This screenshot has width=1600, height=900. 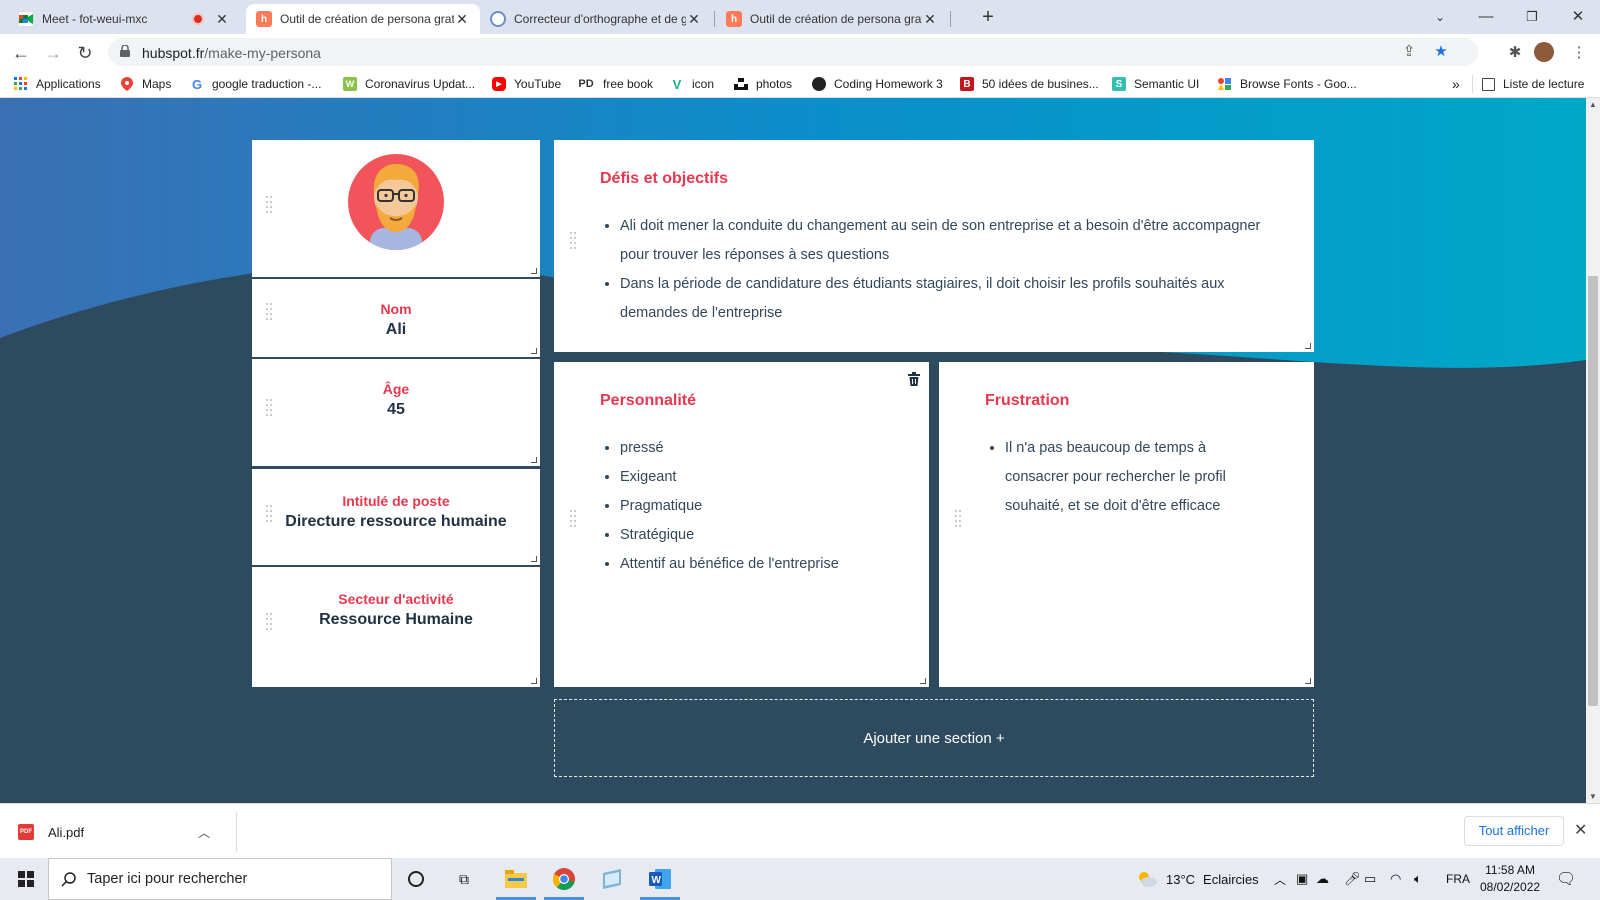 I want to click on tray-microphone-icon: 🎤︎, so click(x=1352, y=879).